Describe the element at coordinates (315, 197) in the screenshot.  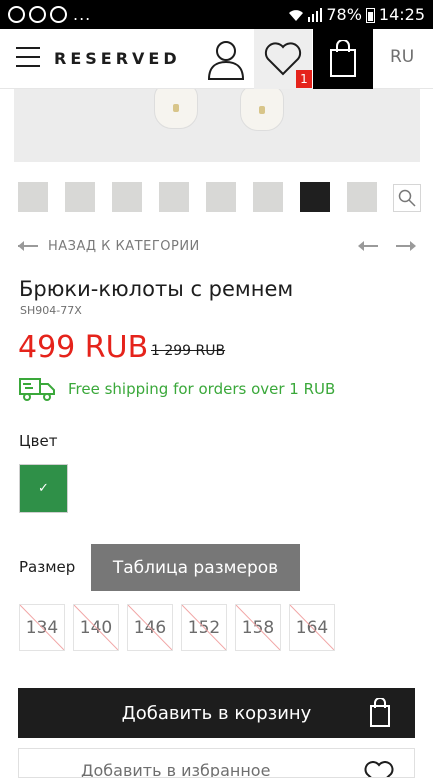
I see `gallery-thumb-active` at that location.